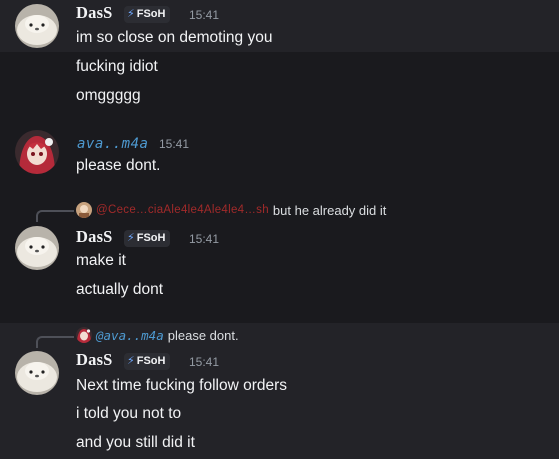 The image size is (559, 459). What do you see at coordinates (203, 335) in the screenshot?
I see `reply-text: please dont.` at bounding box center [203, 335].